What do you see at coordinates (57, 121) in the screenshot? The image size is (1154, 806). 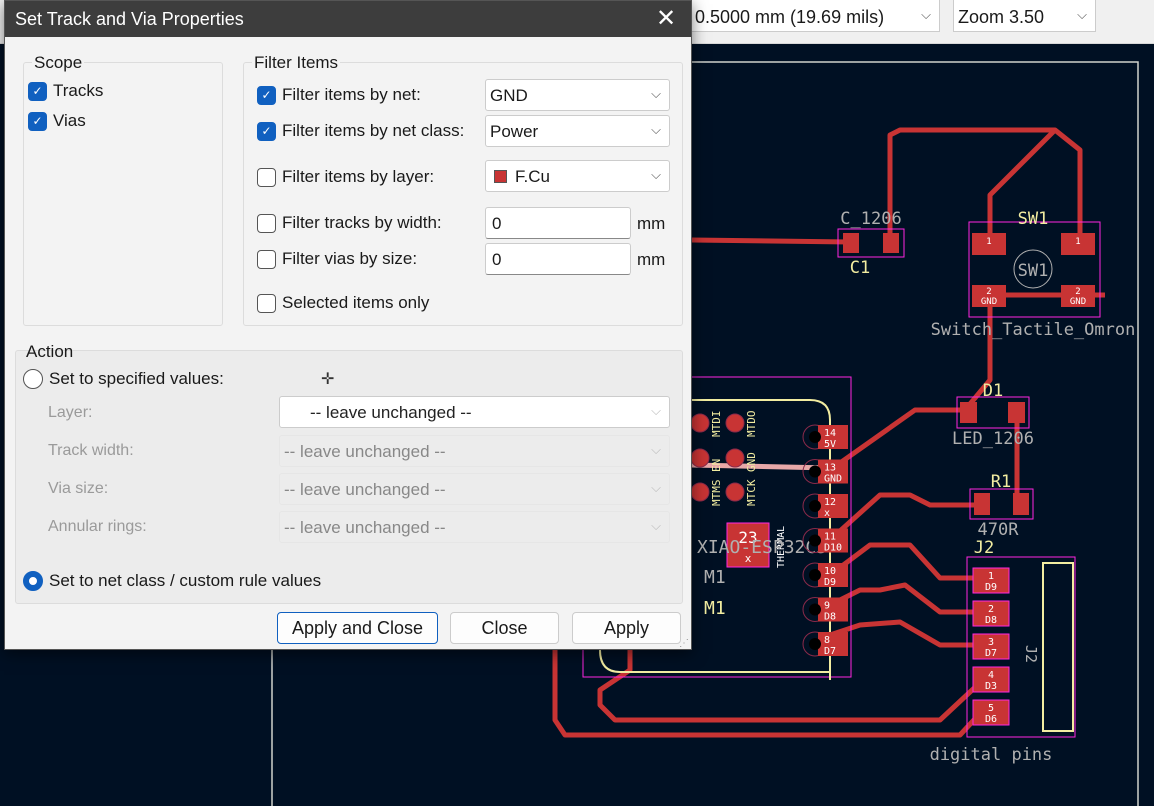 I see `vias-checkbox: ✓ Vias` at bounding box center [57, 121].